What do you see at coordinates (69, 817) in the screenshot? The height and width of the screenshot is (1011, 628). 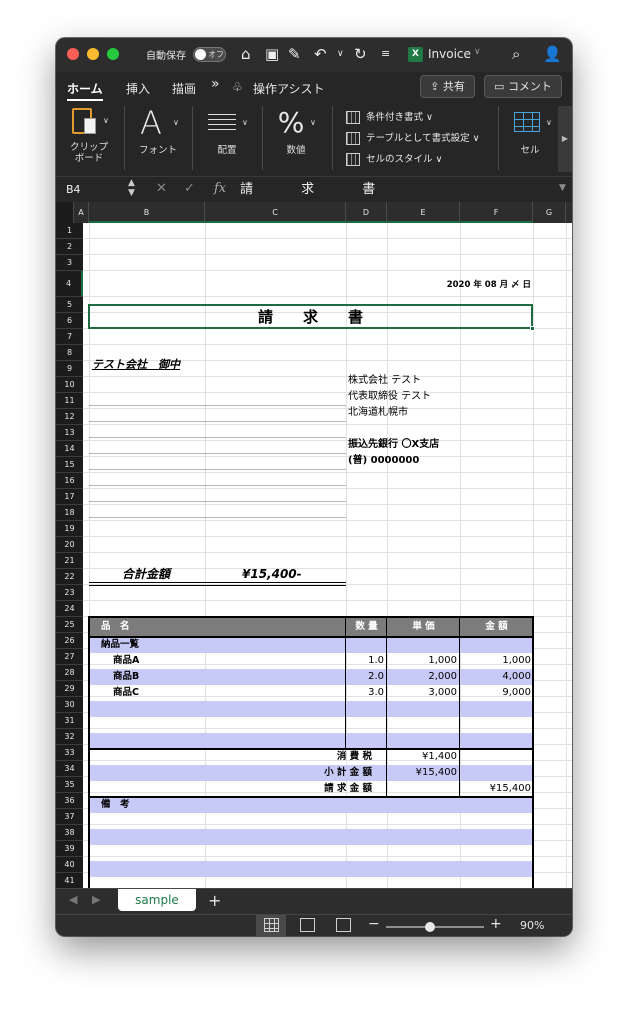 I see `row-header: 37` at bounding box center [69, 817].